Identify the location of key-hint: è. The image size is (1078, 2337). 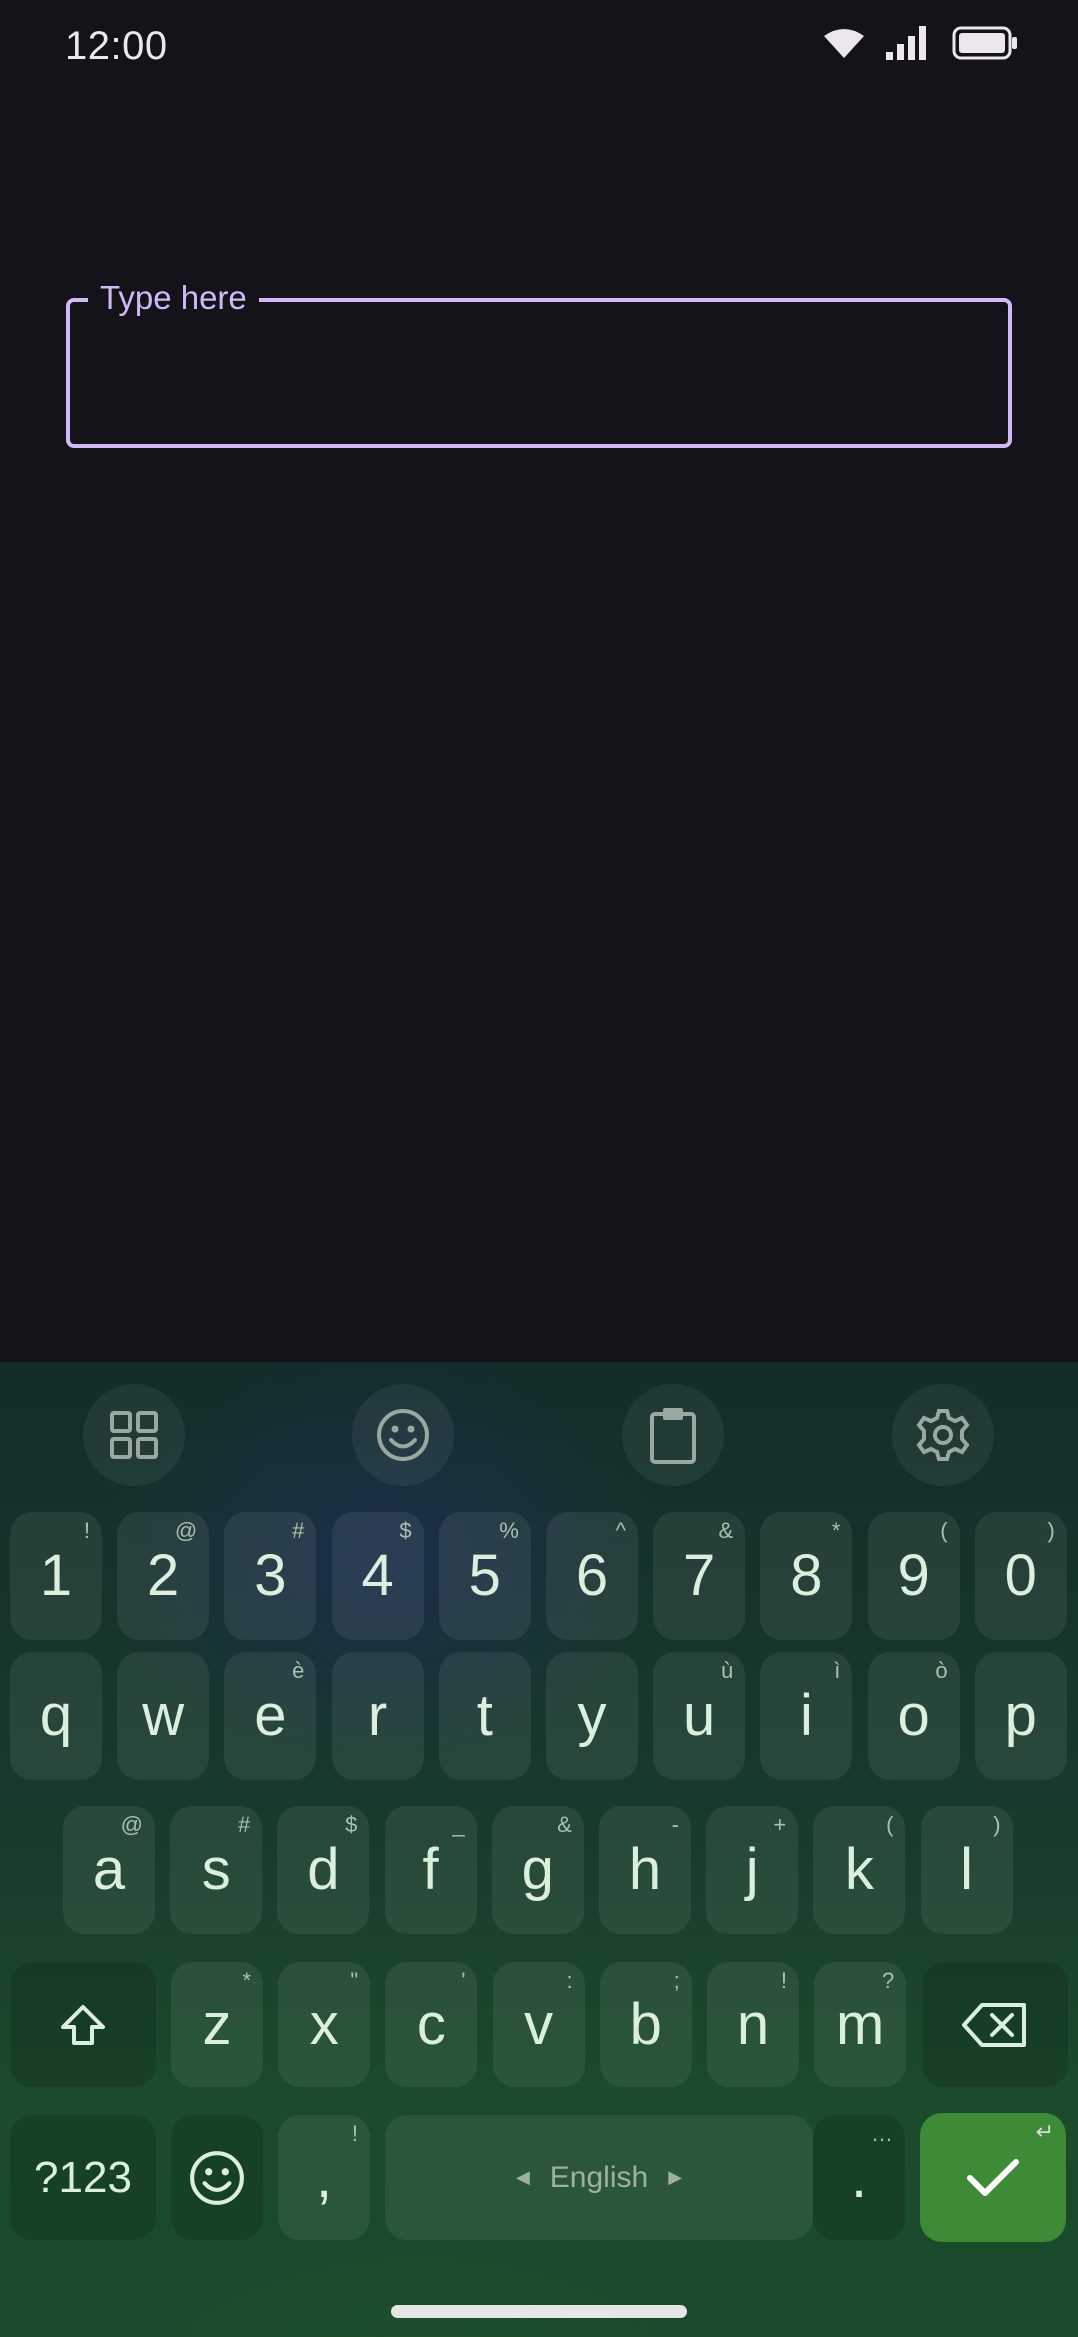
(298, 1670).